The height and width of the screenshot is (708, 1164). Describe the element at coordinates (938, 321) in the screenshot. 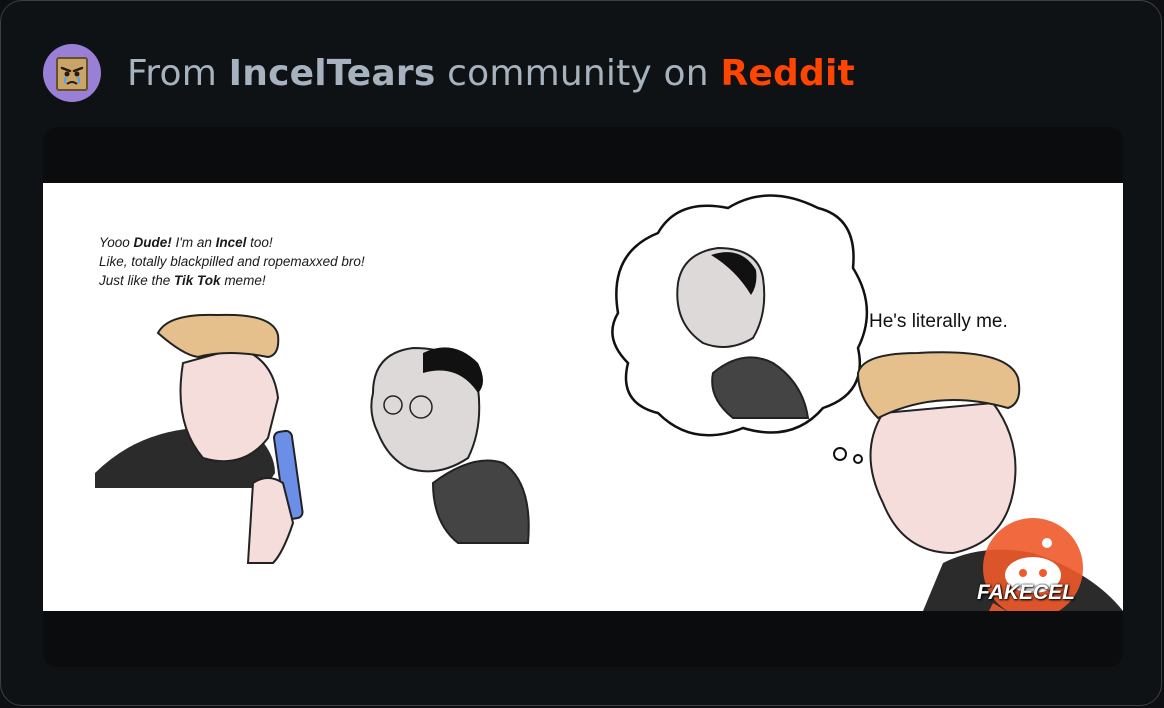

I see `right-caption: He's literally me.` at that location.